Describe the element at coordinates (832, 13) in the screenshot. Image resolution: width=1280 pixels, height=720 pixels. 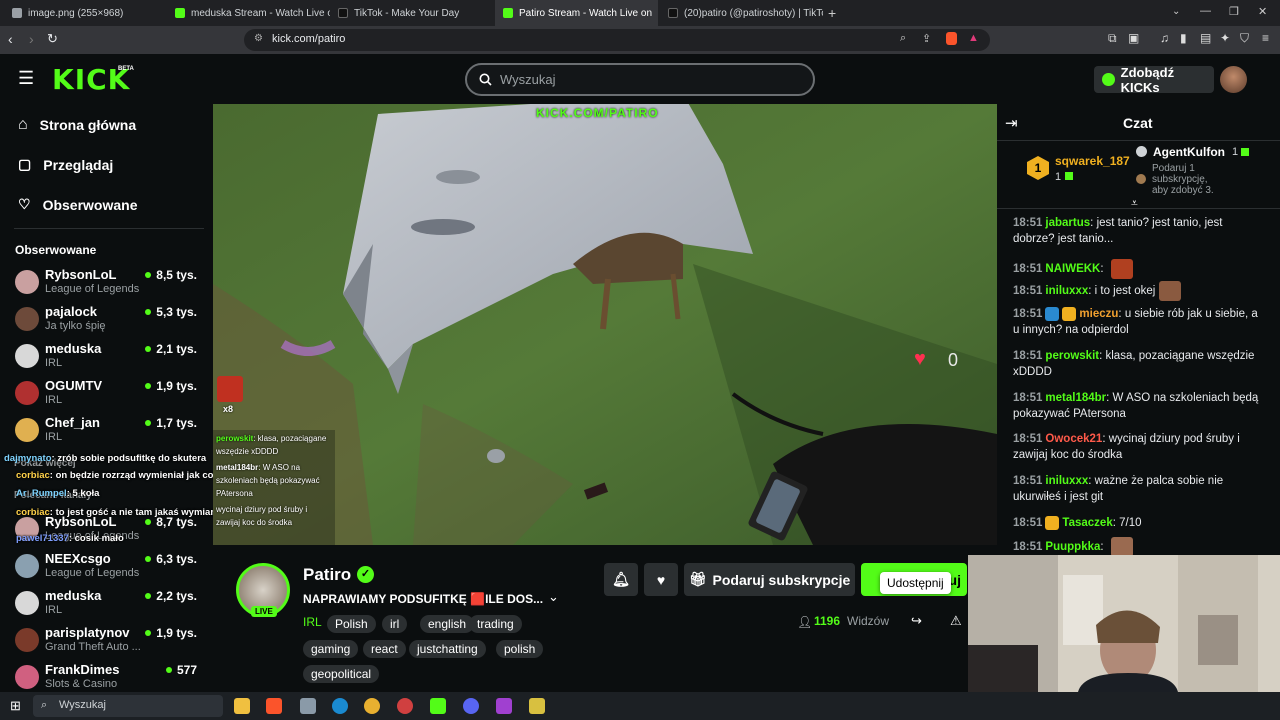
I see `new-tab-icon: +` at that location.